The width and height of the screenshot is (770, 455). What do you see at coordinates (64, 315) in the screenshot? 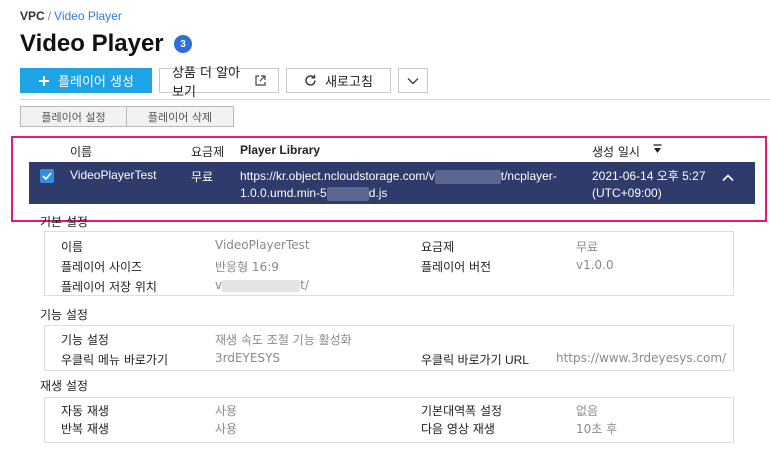
I see `feature-settings-title: 기능 설정` at bounding box center [64, 315].